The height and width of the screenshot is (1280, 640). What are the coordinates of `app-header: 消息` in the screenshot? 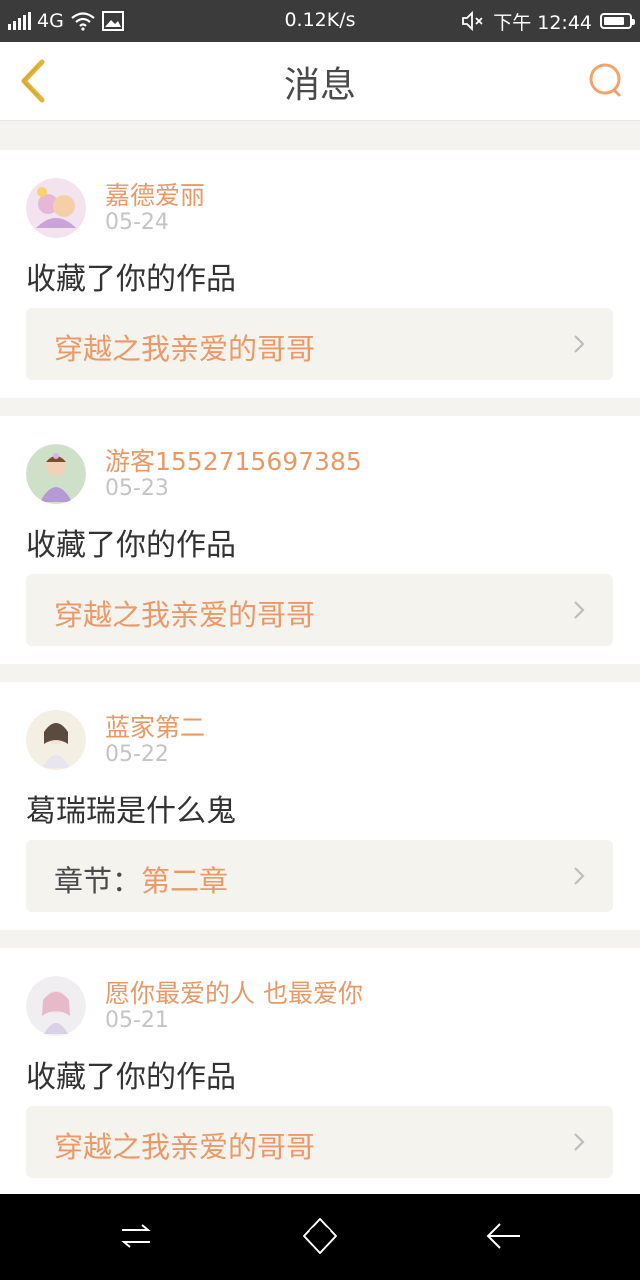 It's located at (320, 81).